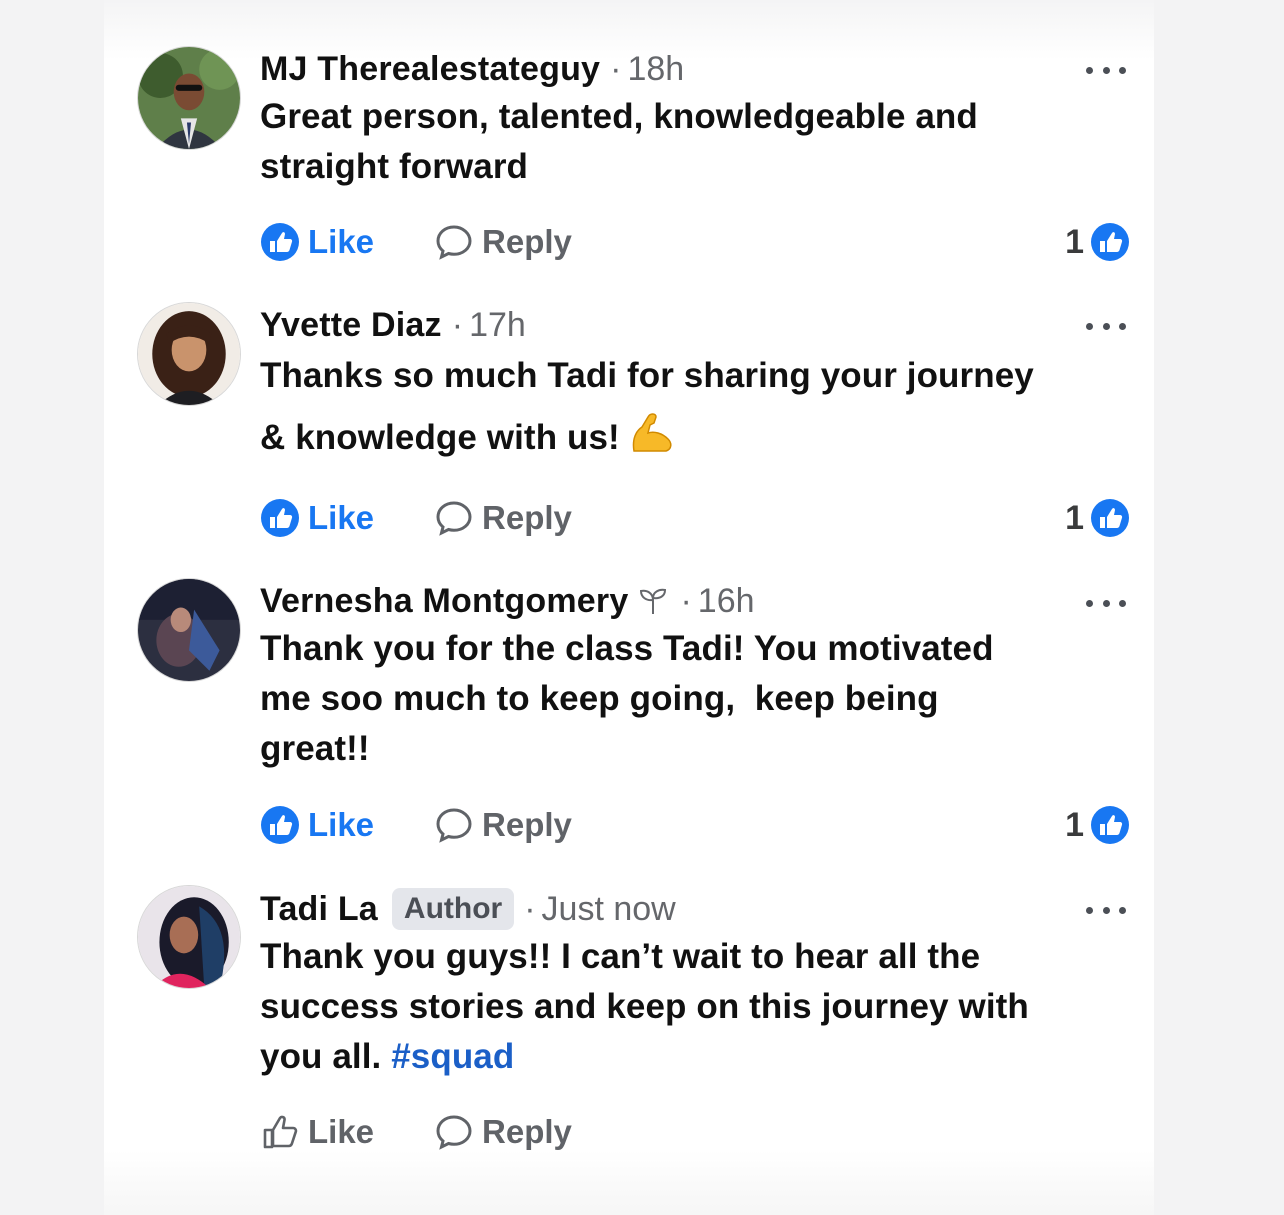 Image resolution: width=1284 pixels, height=1215 pixels. I want to click on flexed-biceps-emoji, so click(652, 432).